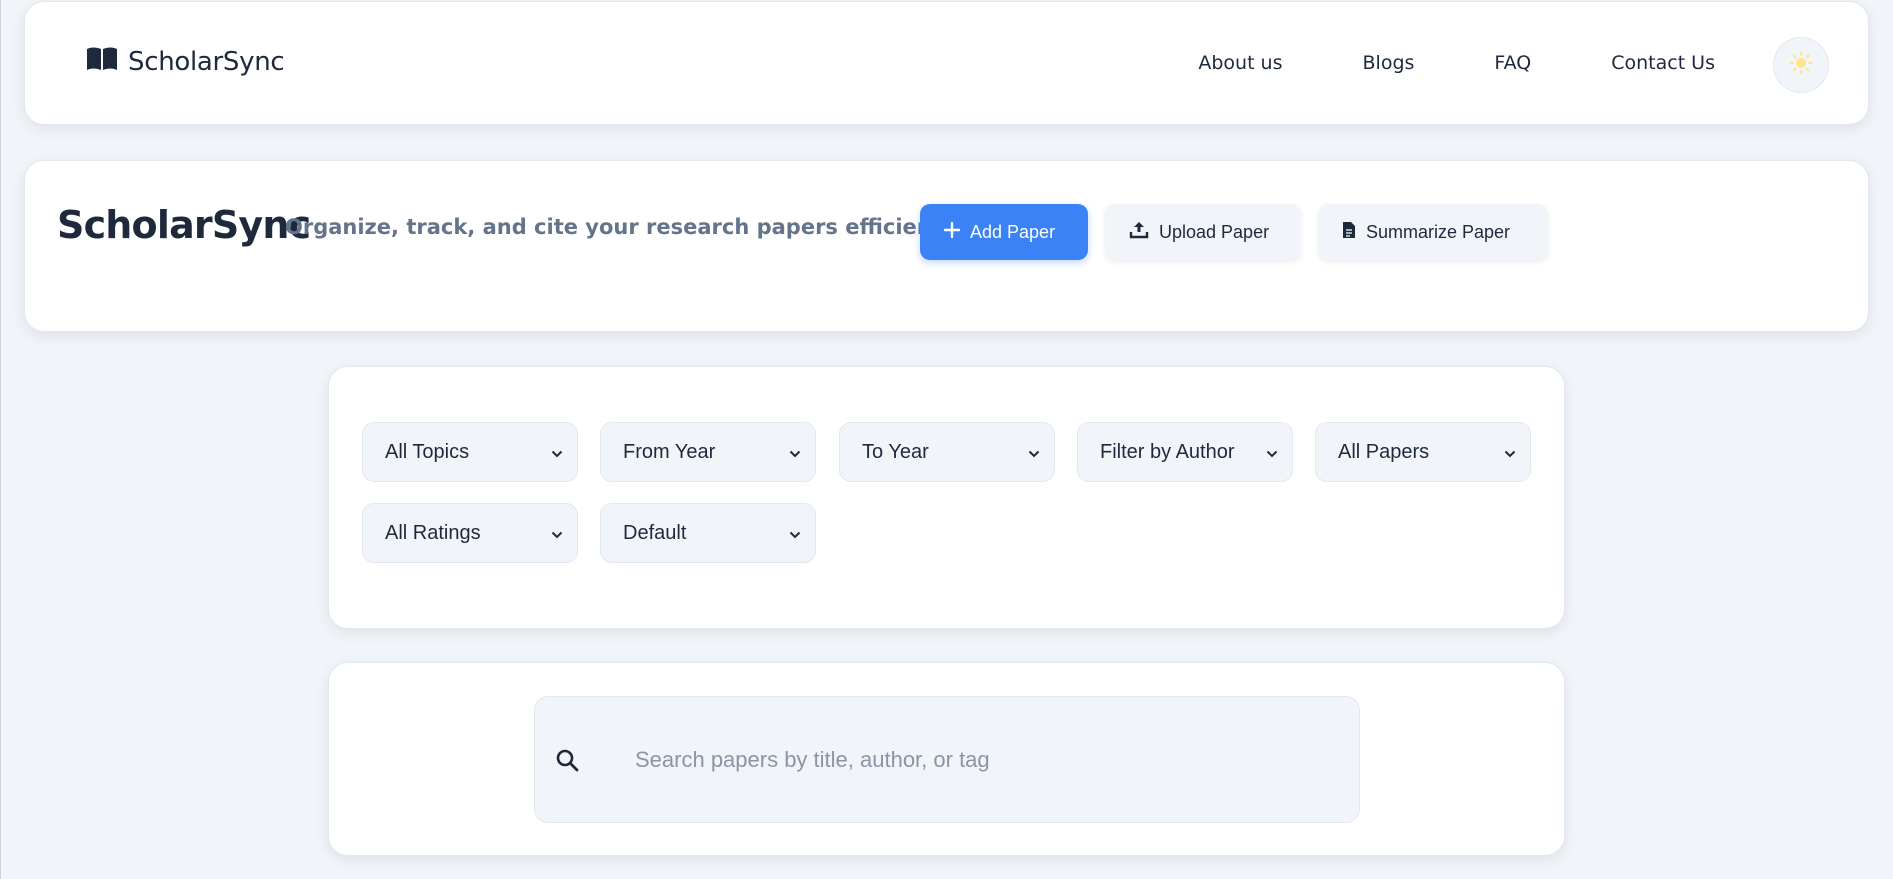  I want to click on theme-toggle-button, so click(1801, 65).